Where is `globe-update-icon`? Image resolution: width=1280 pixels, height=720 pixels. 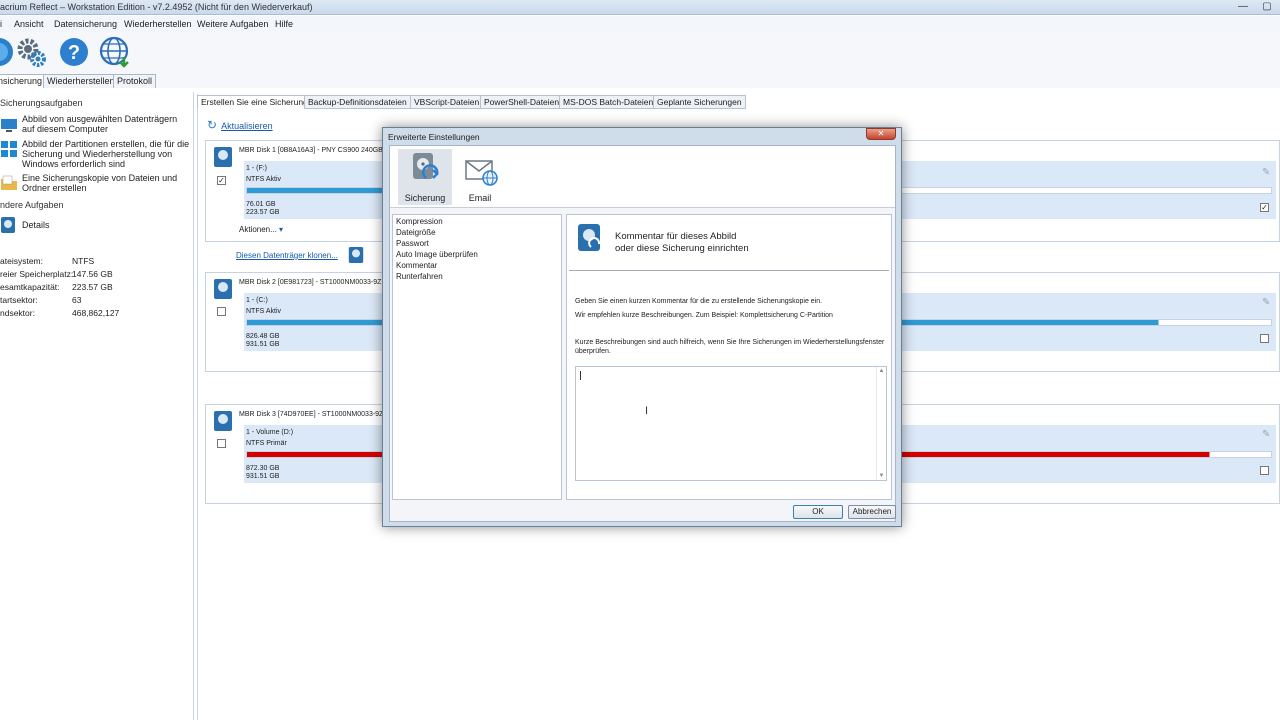 globe-update-icon is located at coordinates (115, 52).